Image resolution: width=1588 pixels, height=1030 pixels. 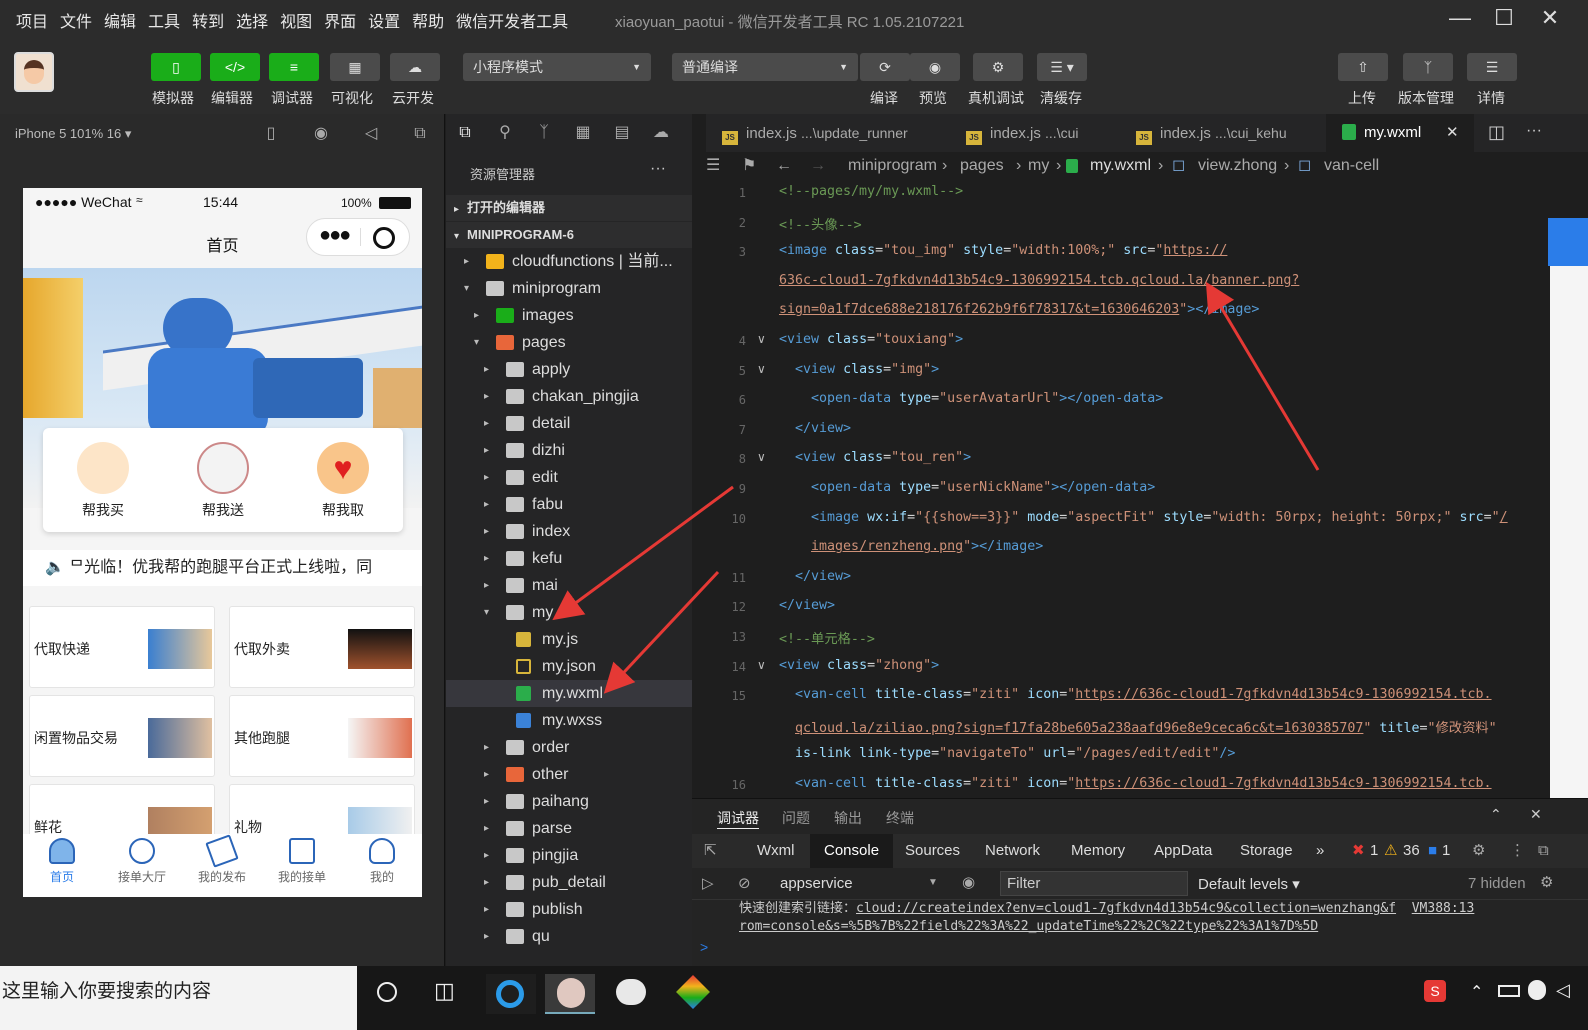 I want to click on panel-tab-debugger: 调试器, so click(x=738, y=818).